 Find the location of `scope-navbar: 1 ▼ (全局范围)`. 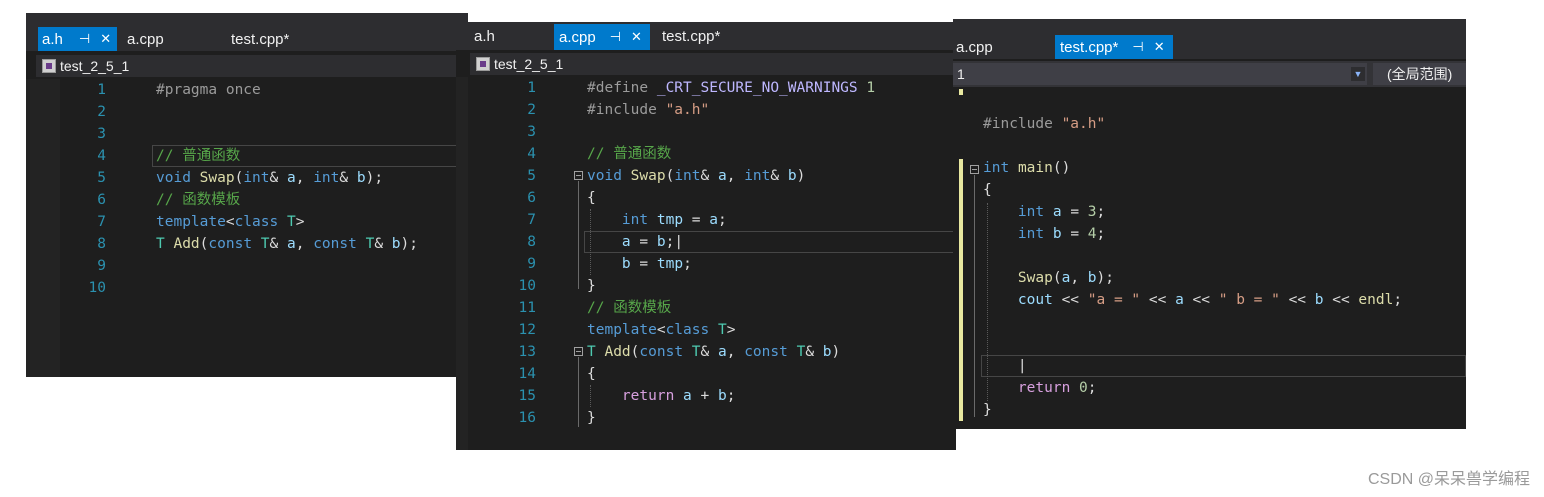

scope-navbar: 1 ▼ (全局范围) is located at coordinates (1209, 74).